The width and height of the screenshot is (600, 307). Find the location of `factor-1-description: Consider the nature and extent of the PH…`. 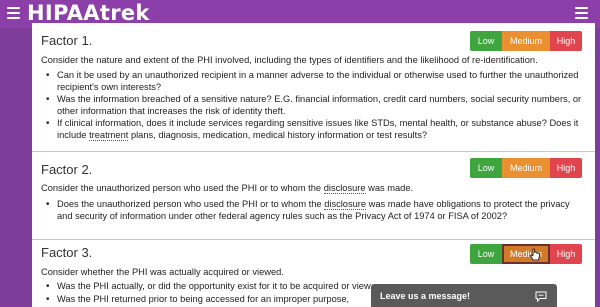

factor-1-description: Consider the nature and extent of the PH… is located at coordinates (289, 60).